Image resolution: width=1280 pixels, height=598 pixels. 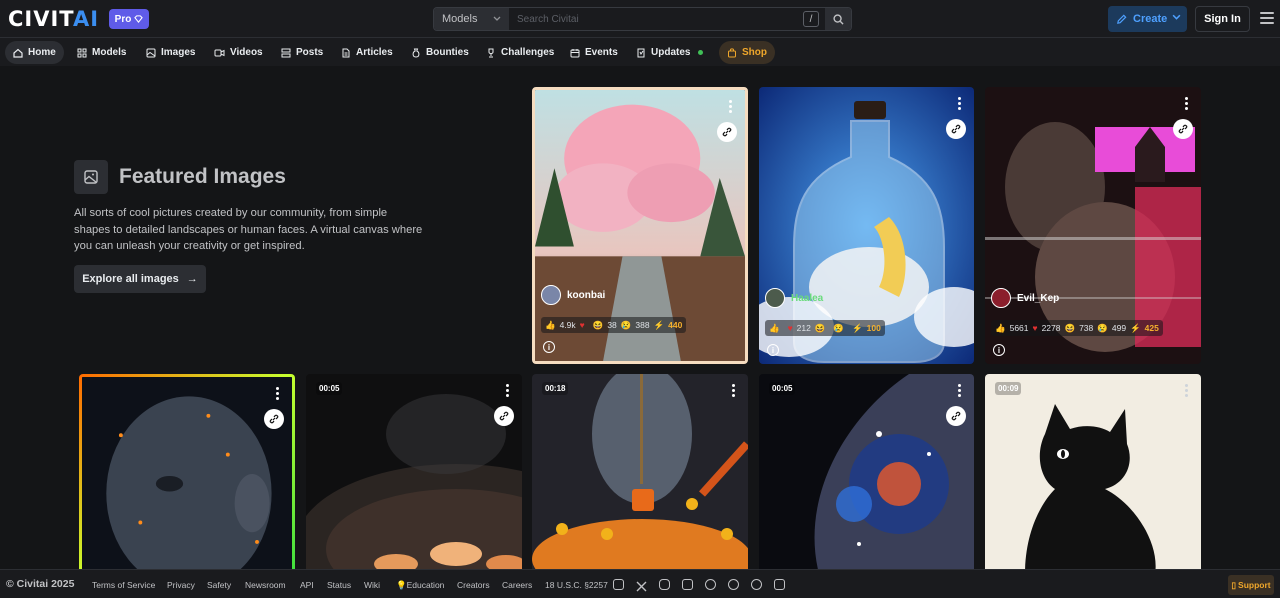 I want to click on trophy-icon, so click(x=491, y=52).